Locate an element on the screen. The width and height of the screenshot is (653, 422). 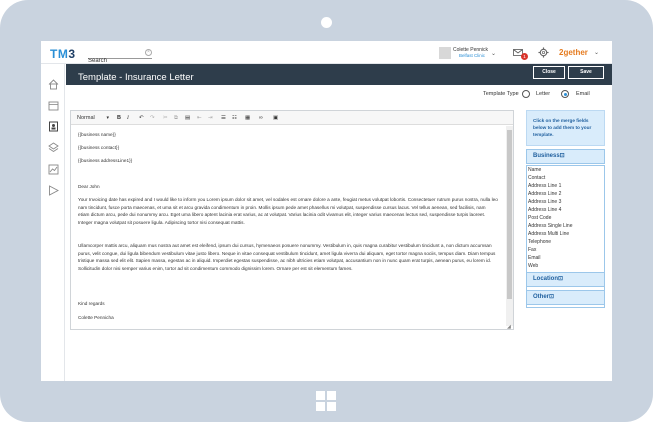
section-location: Location⊡ is located at coordinates (565, 279).